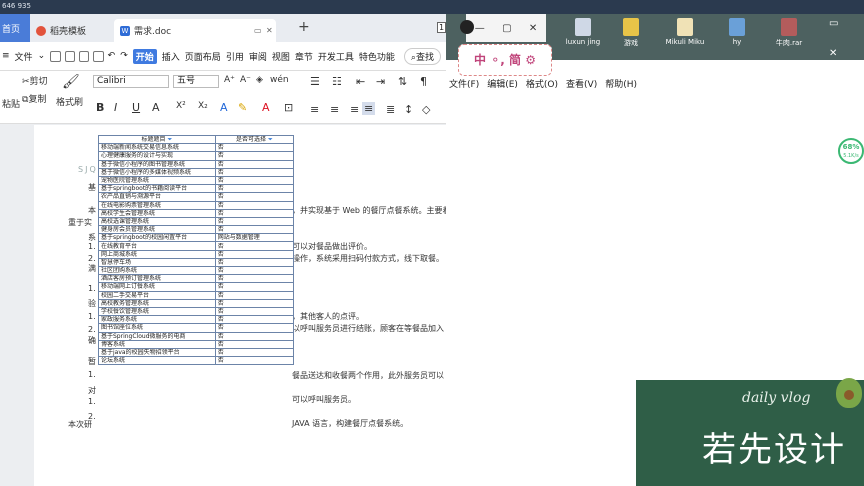 This screenshot has width=864, height=486. What do you see at coordinates (502, 83) in the screenshot?
I see `notepad-menu-edit: 编辑(E)` at bounding box center [502, 83].